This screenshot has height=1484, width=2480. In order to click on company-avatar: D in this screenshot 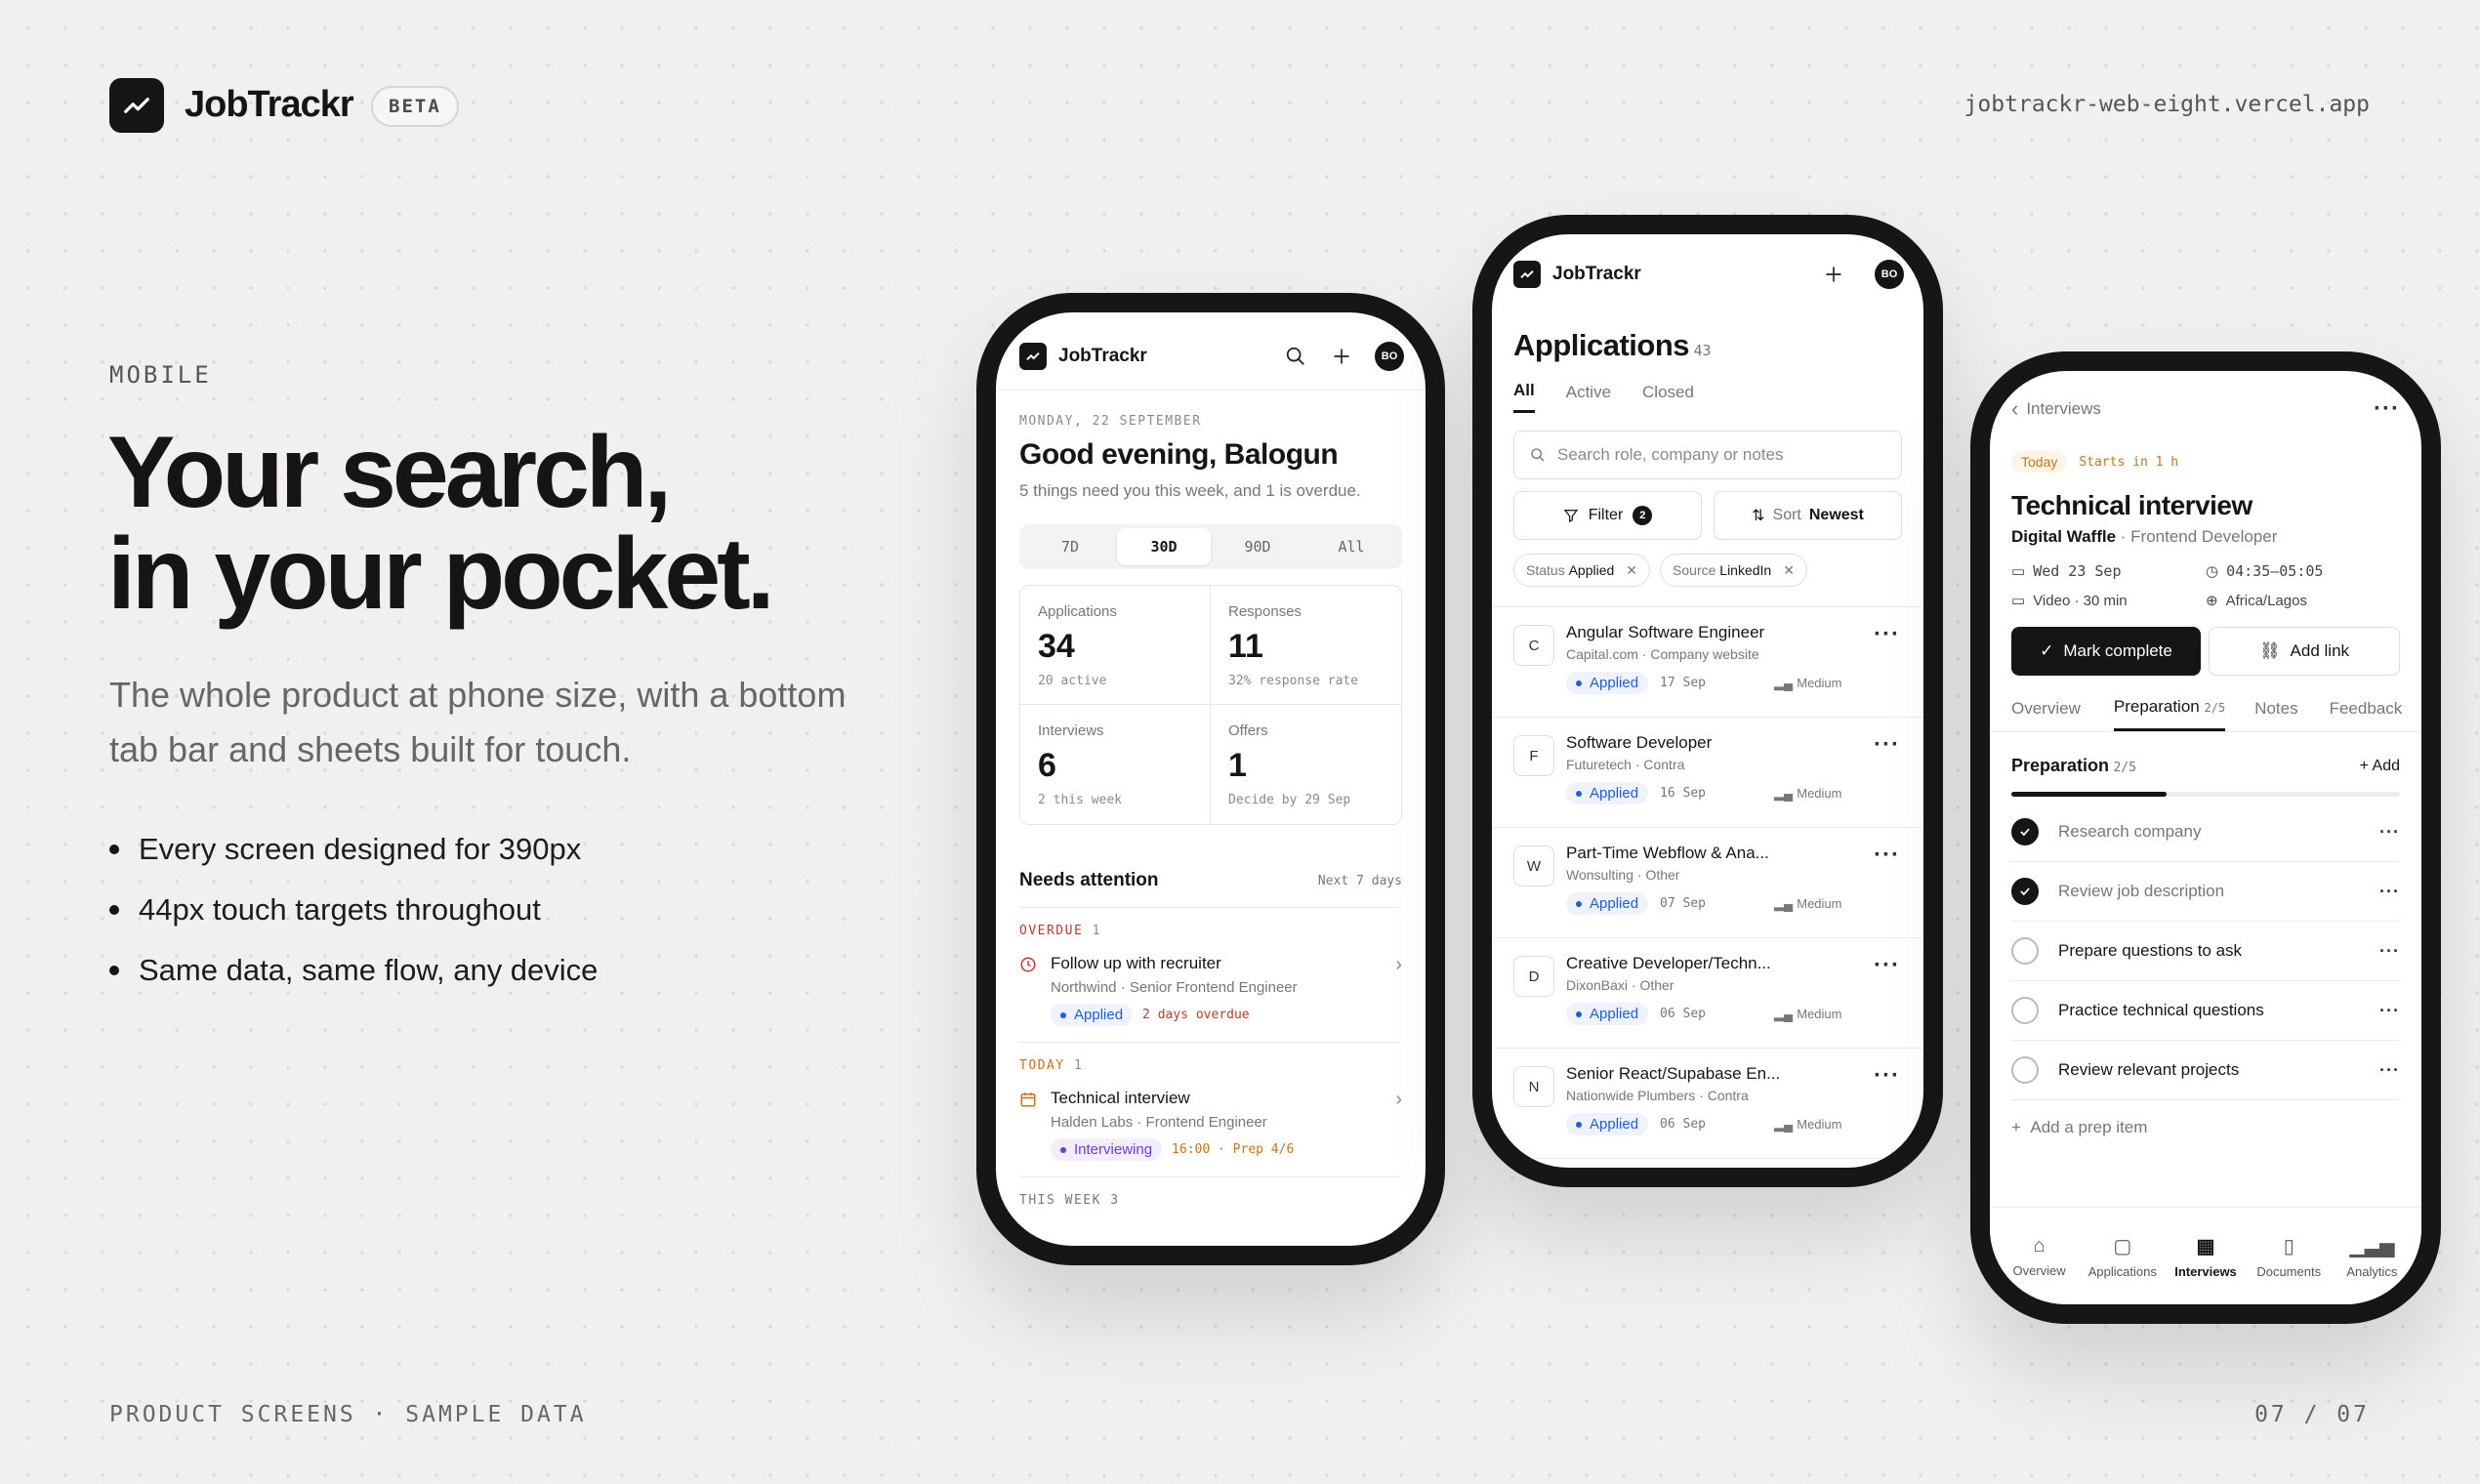, I will do `click(1533, 977)`.